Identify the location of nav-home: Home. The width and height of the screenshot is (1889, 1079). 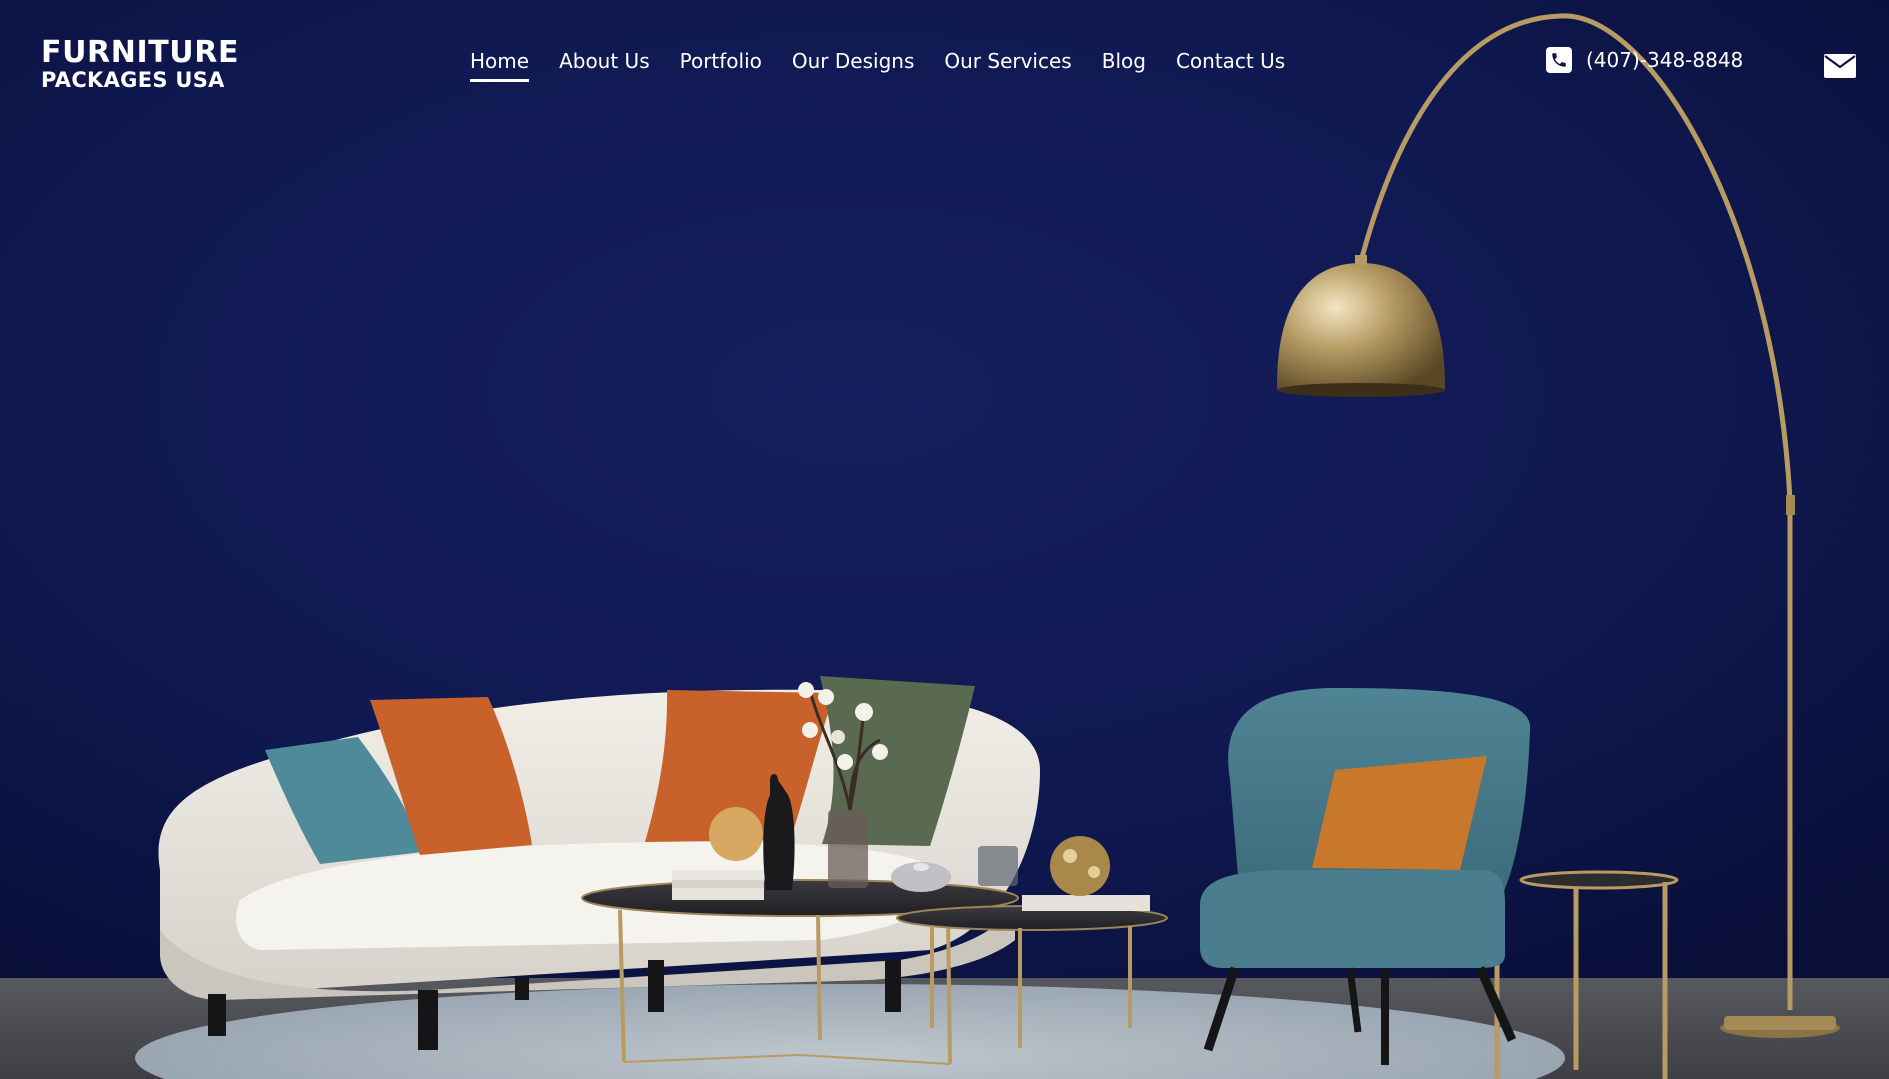
(500, 65).